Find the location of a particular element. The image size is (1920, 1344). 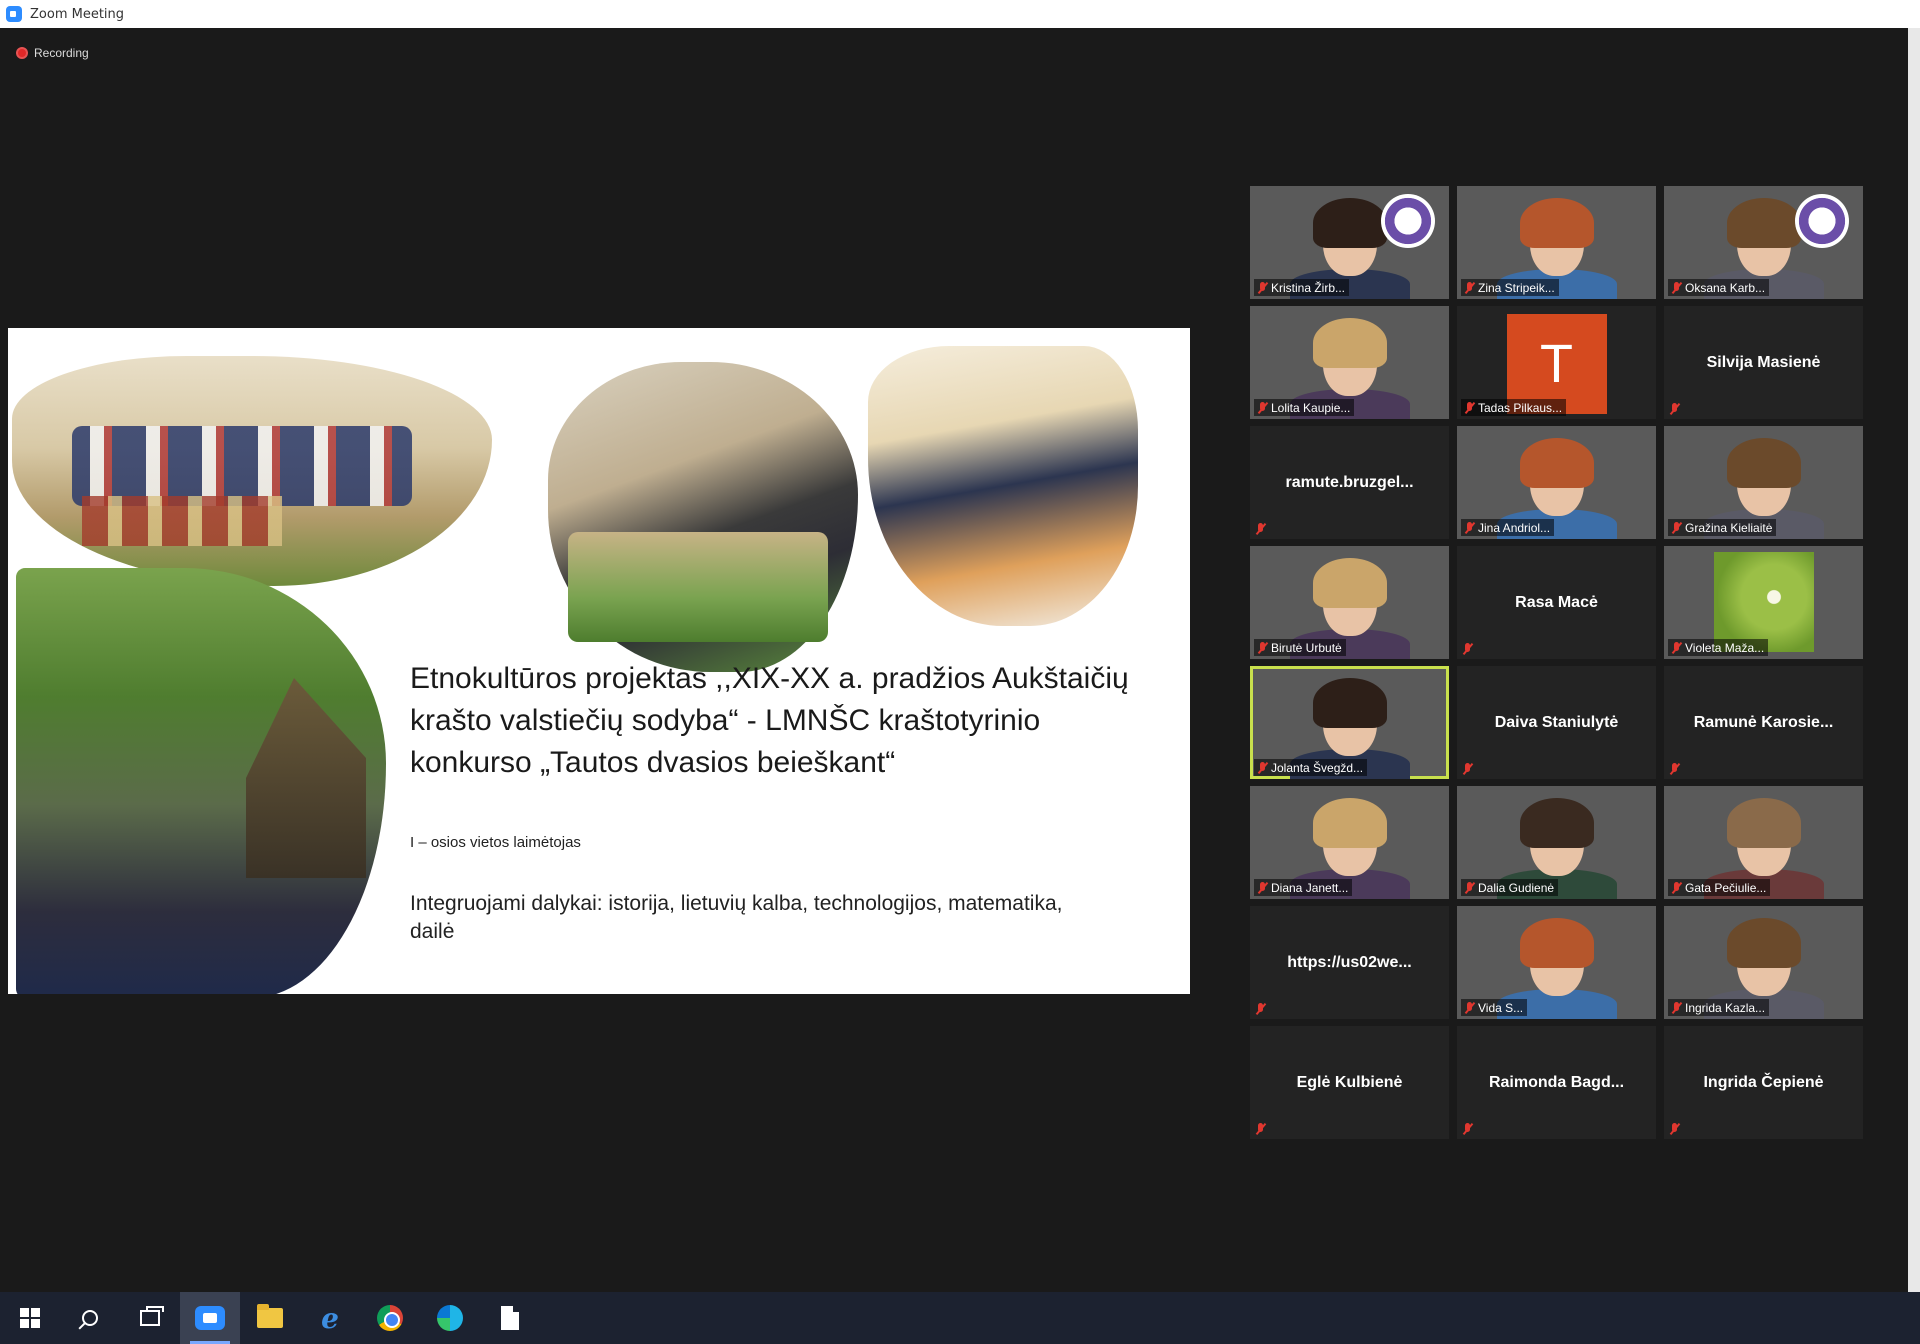

participant-name-tag: Gražina Kieliaitė is located at coordinates (1722, 527).